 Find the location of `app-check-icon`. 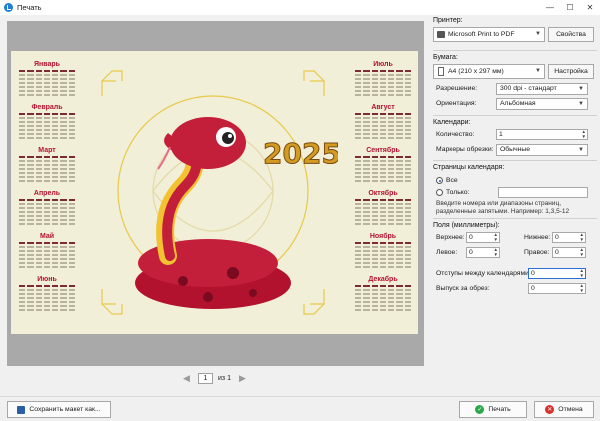

app-check-icon is located at coordinates (8, 7).